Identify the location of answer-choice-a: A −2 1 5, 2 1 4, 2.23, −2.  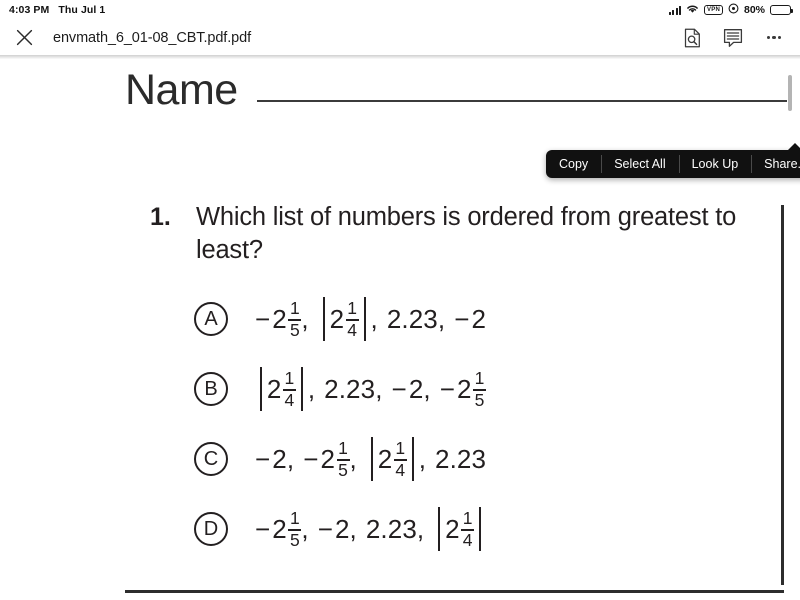
(450, 319).